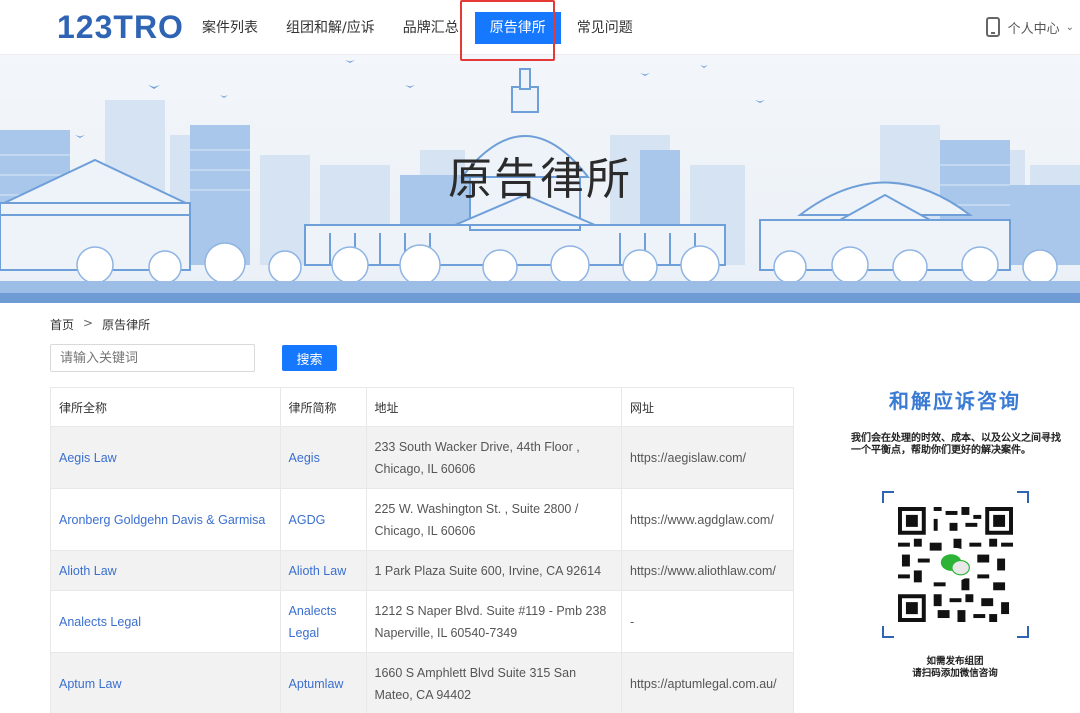 This screenshot has height=713, width=1080. I want to click on user-center-menu: 个人中心 ⌄, so click(1029, 27).